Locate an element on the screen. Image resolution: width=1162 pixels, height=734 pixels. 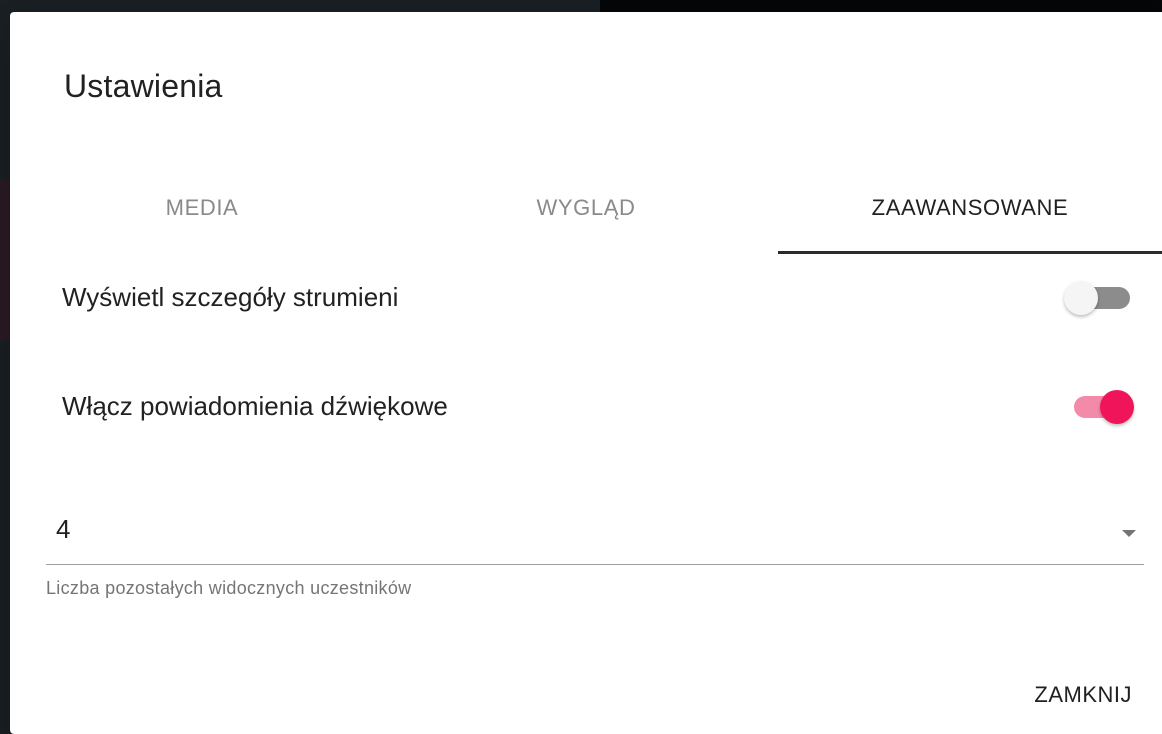
tab-advanced: ZAAWANSOWANE is located at coordinates (970, 208).